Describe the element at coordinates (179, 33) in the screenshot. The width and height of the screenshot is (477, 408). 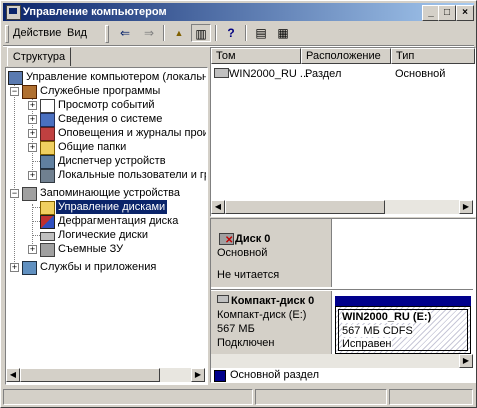
I see `up-folder-icon: ▲` at that location.